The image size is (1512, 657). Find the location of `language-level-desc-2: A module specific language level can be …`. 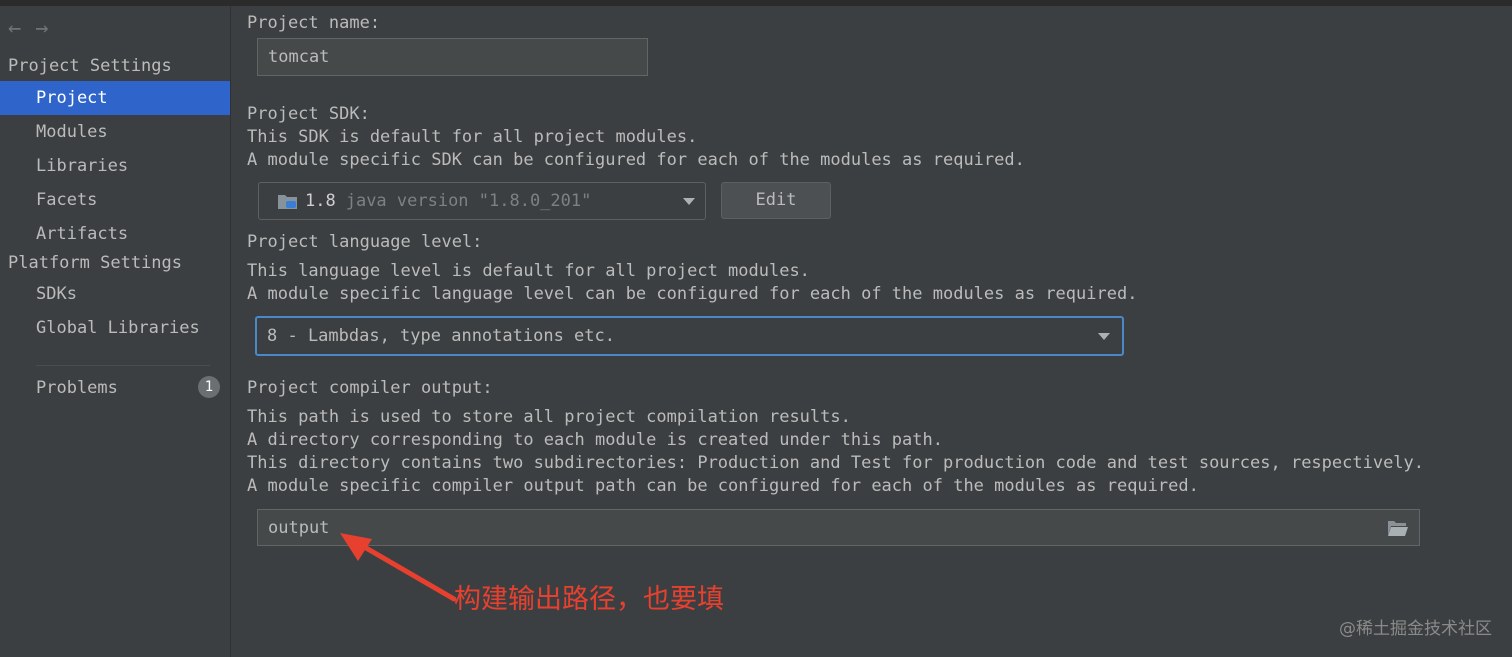

language-level-desc-2: A module specific language level can be … is located at coordinates (692, 294).